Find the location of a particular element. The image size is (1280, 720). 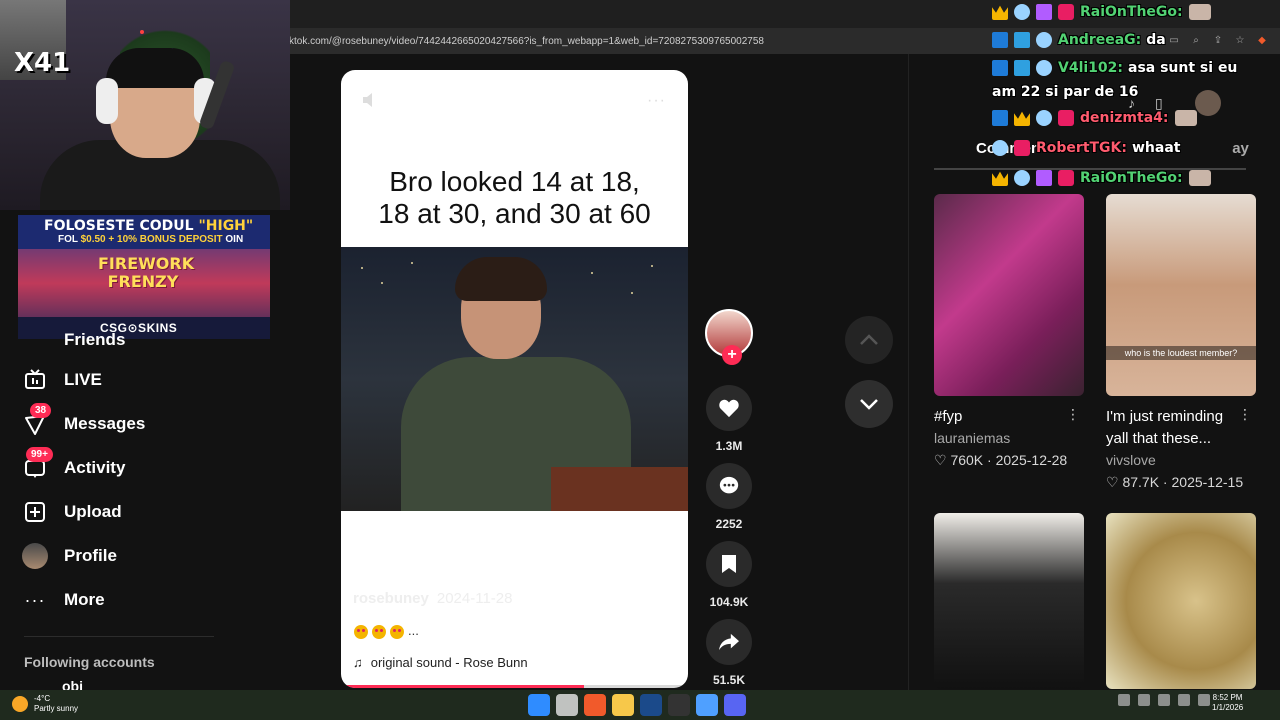

follow-plus-icon: + is located at coordinates (732, 355).